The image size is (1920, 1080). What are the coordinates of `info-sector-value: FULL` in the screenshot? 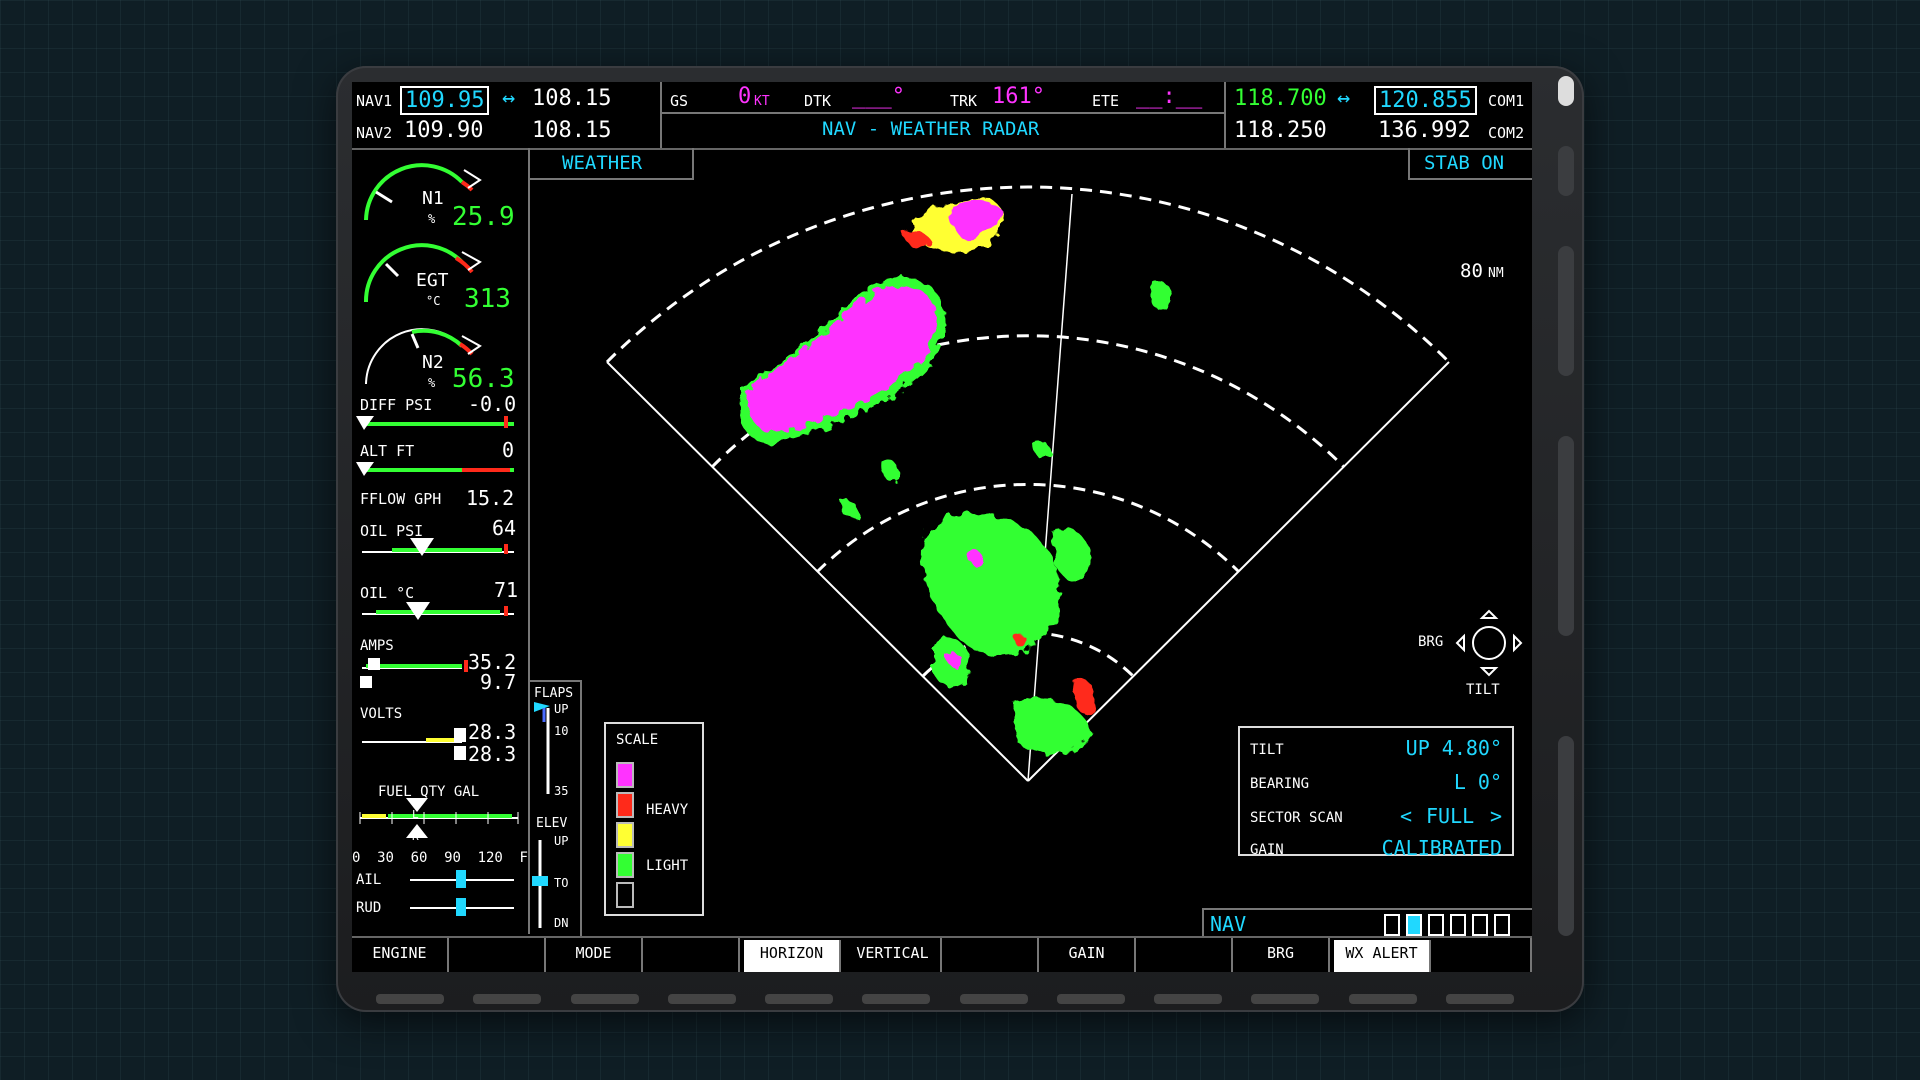 It's located at (1450, 816).